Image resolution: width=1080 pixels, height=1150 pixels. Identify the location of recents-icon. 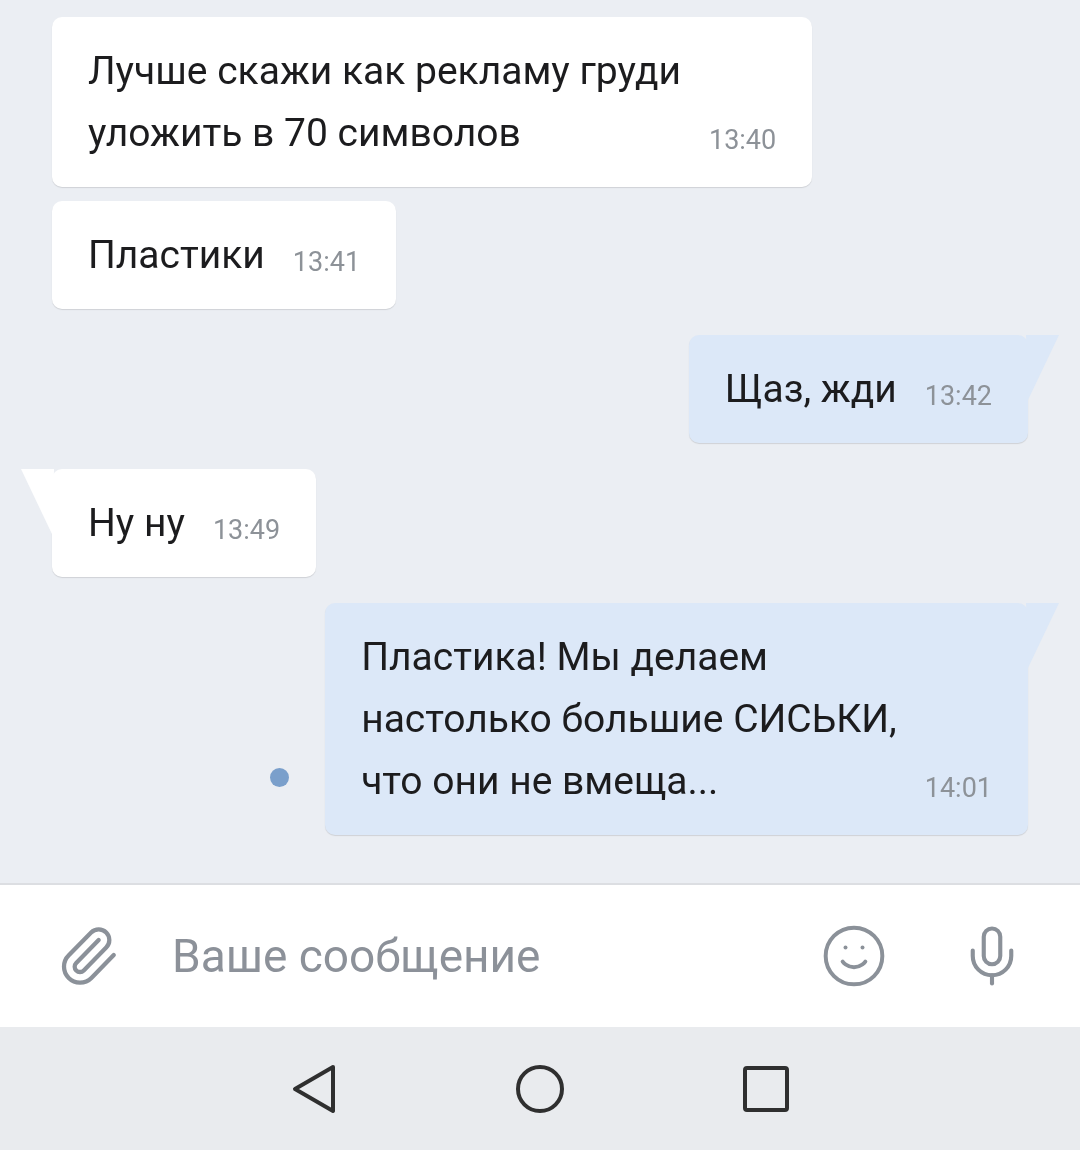
(766, 1088).